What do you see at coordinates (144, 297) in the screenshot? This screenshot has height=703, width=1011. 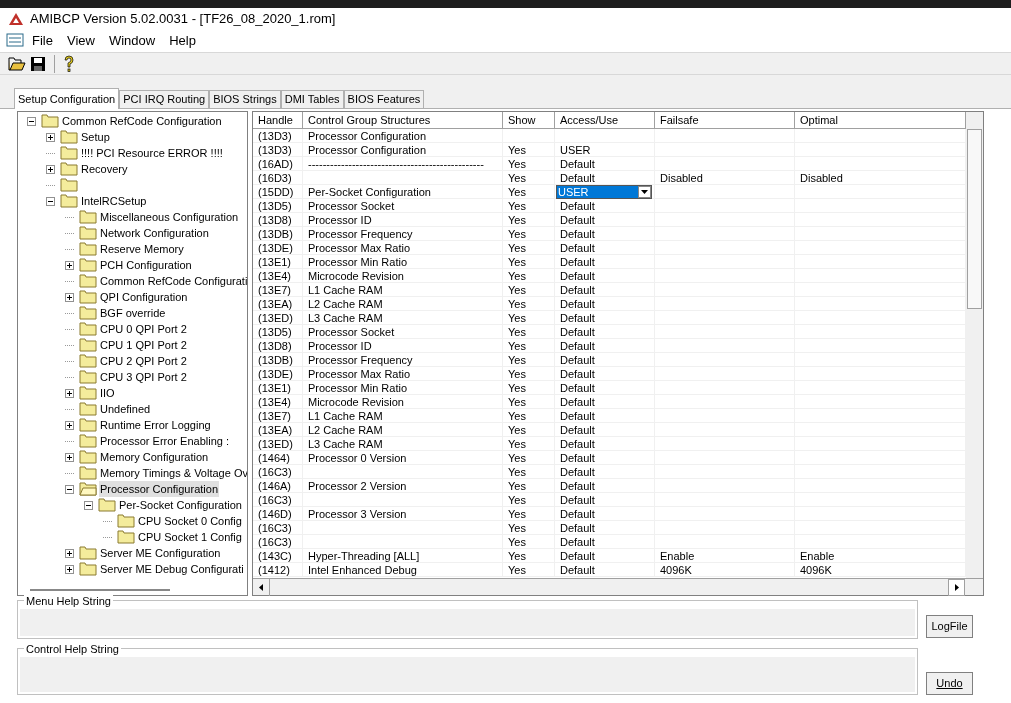 I see `tree-item: QPI Configuration` at bounding box center [144, 297].